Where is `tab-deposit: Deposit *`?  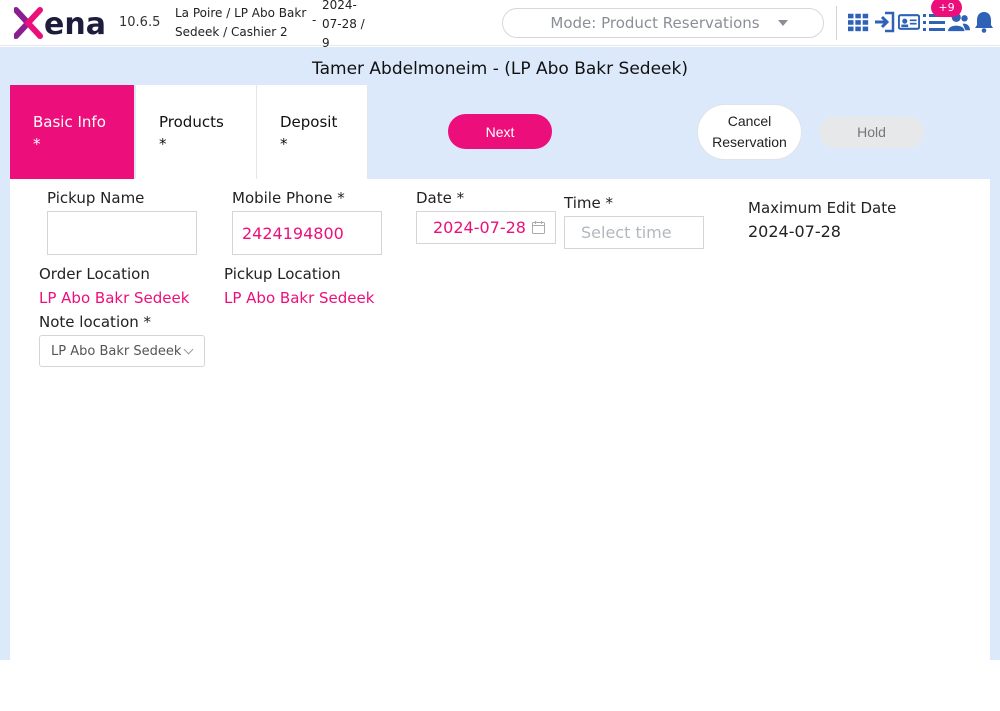
tab-deposit: Deposit * is located at coordinates (312, 132).